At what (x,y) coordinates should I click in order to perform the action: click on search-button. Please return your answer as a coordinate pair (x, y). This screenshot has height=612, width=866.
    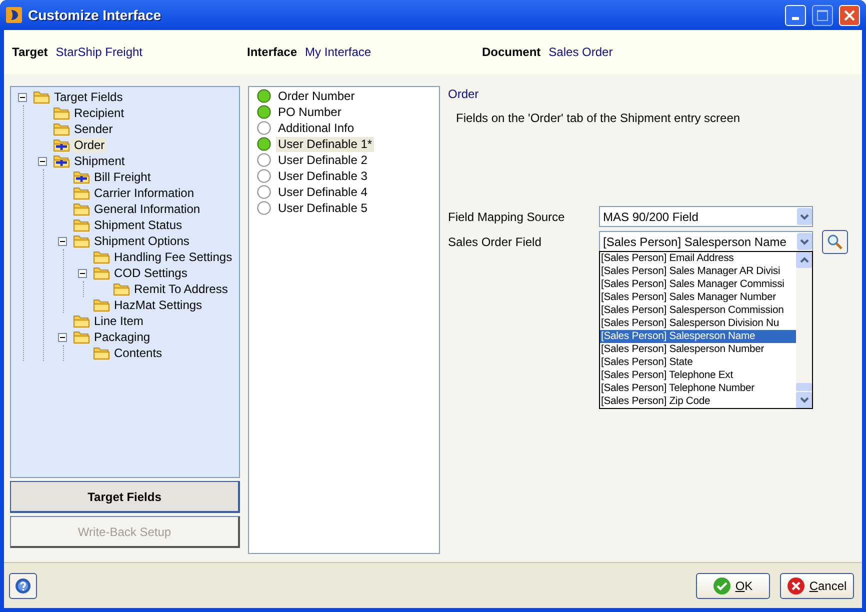
    Looking at the image, I should click on (835, 242).